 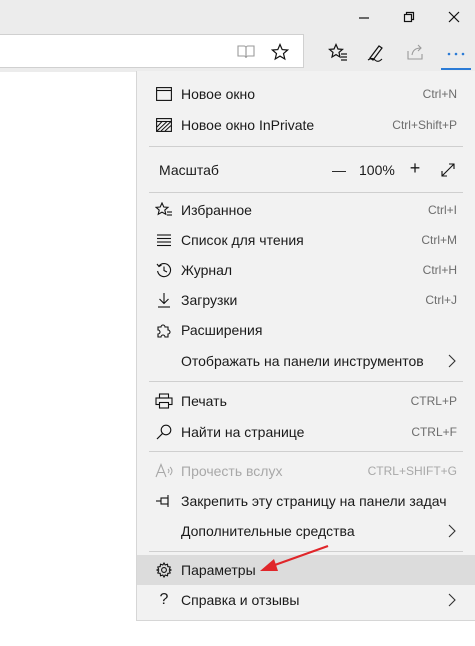 What do you see at coordinates (164, 94) in the screenshot?
I see `window-icon` at bounding box center [164, 94].